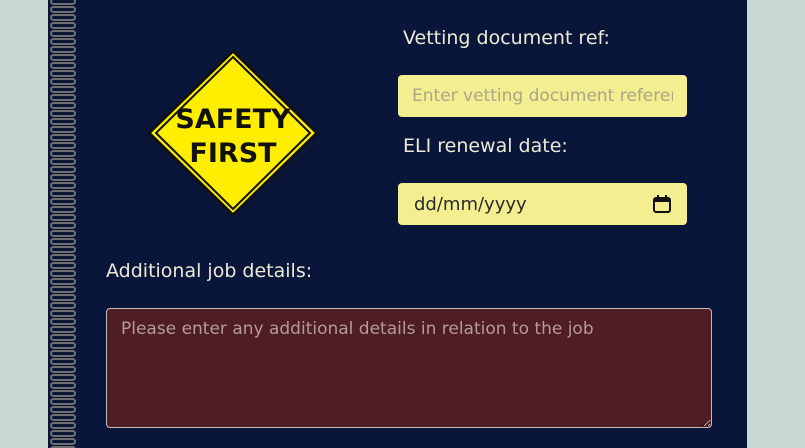 The image size is (805, 448). What do you see at coordinates (542, 204) in the screenshot?
I see `eli-renewal-date-input: dd/mm/yyyy` at bounding box center [542, 204].